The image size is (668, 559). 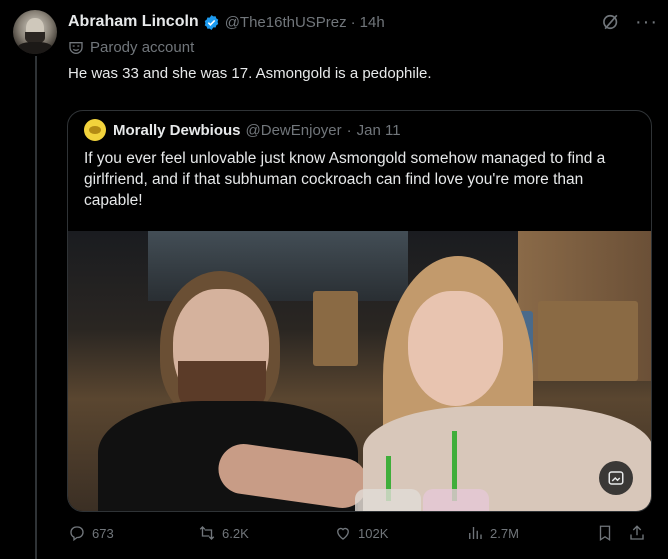 I want to click on post-actions: 673 6.2K 102K 2.7M, so click(x=359, y=534).